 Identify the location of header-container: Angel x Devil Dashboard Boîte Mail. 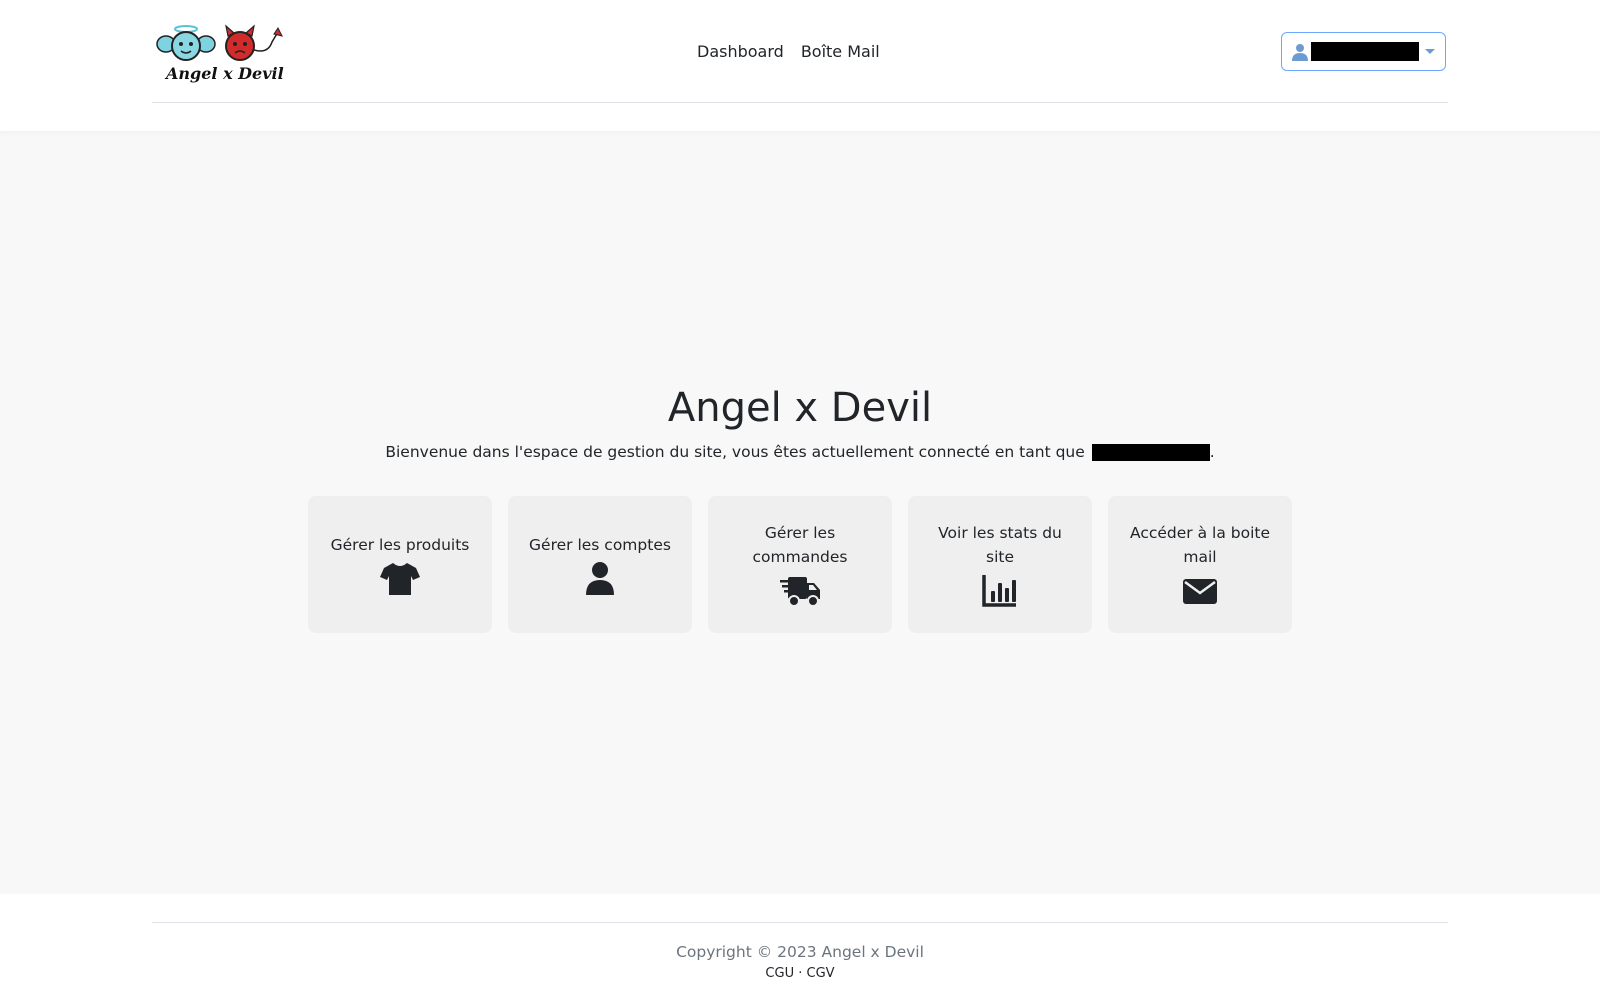
(800, 51).